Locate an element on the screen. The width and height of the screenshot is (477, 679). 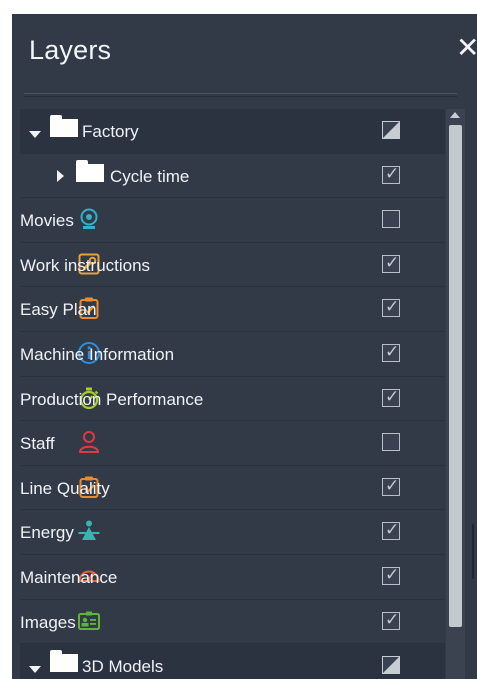
layer-row-work-instructions: Work instructions ✓ is located at coordinates (232, 265).